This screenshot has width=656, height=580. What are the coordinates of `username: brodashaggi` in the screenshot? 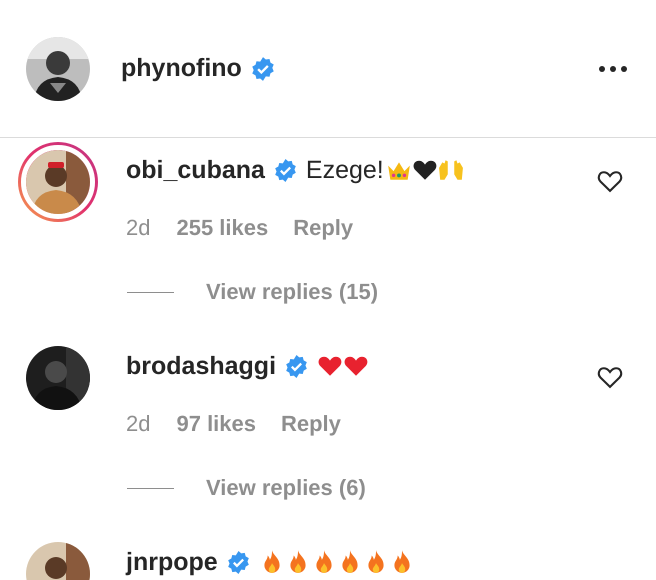 It's located at (201, 366).